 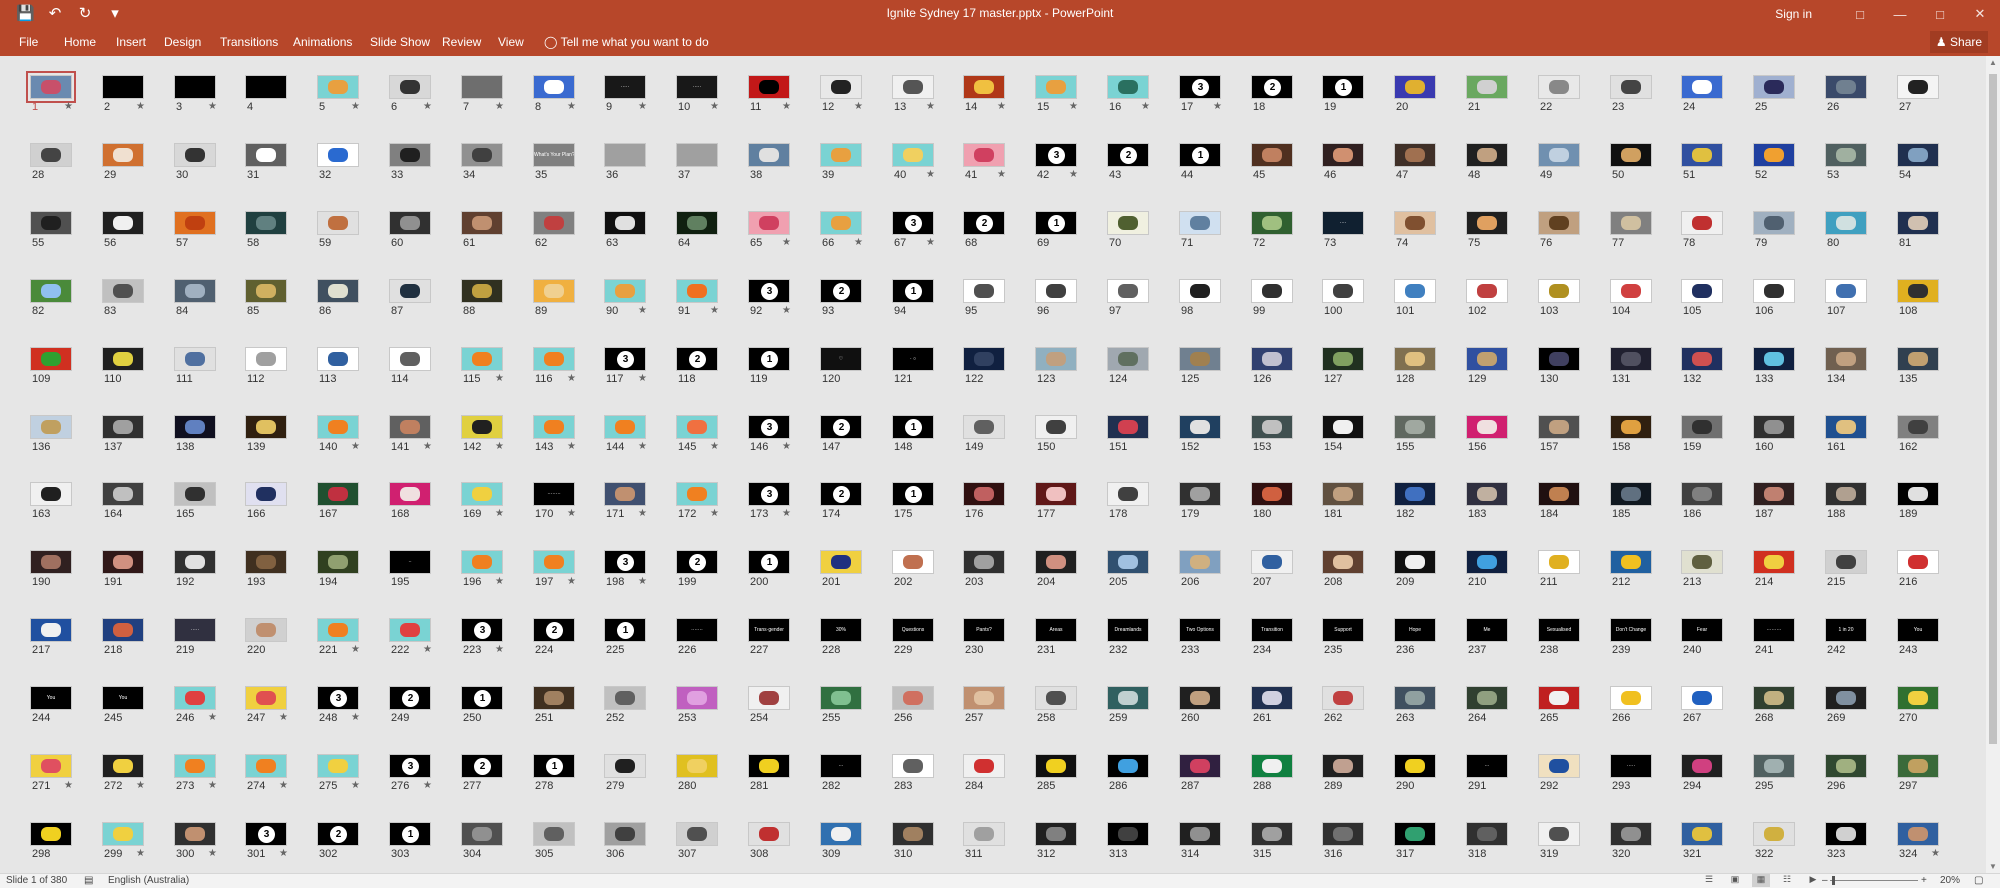 I want to click on slide-thumbnail: 76, so click(x=1568, y=231).